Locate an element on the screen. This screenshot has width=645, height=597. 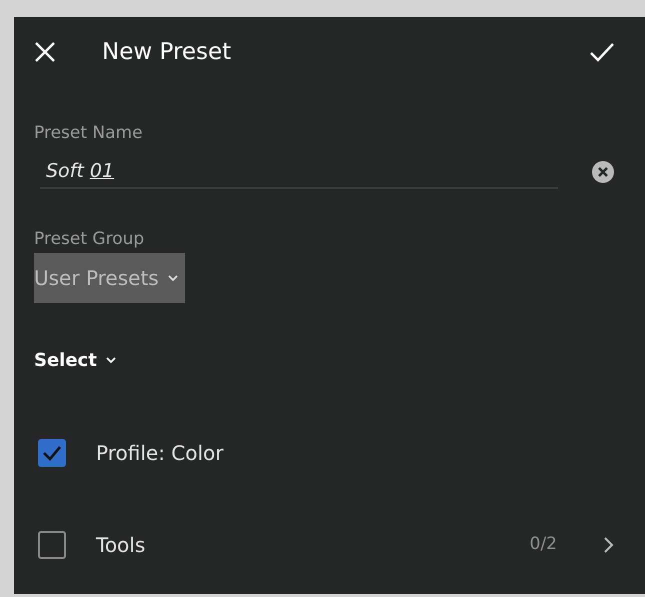
field-label: Preset Group is located at coordinates (90, 239).